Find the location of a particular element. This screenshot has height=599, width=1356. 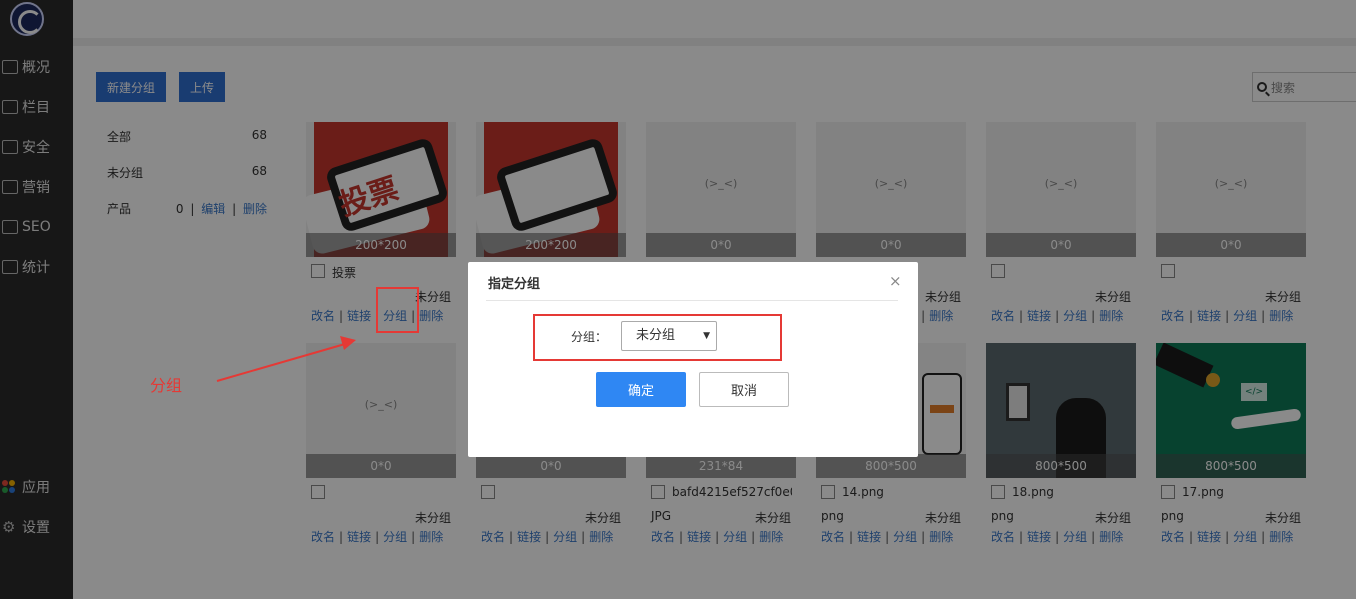

assign-group-dialog: 指定分组 × 分组： 未分组 ▼ 确定 取消 is located at coordinates (693, 359).